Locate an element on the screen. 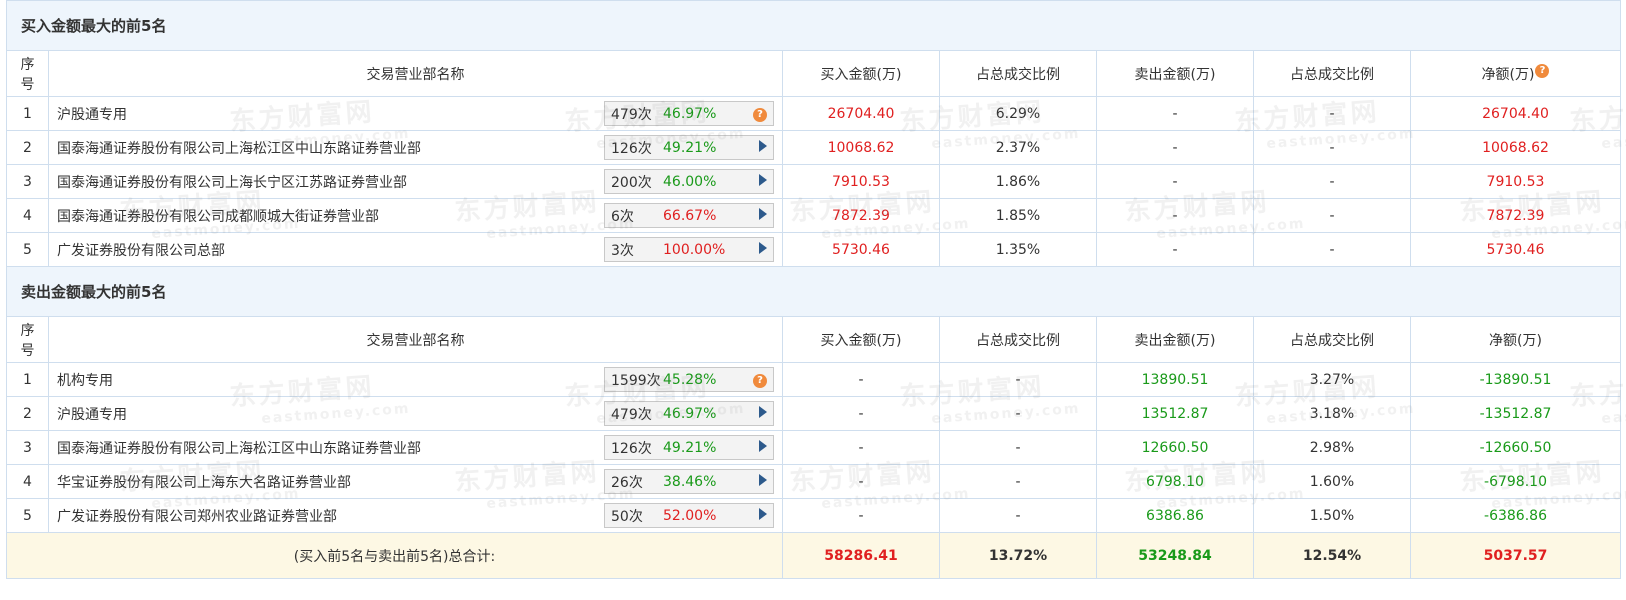  buy-amount: 5730.46 is located at coordinates (861, 249).